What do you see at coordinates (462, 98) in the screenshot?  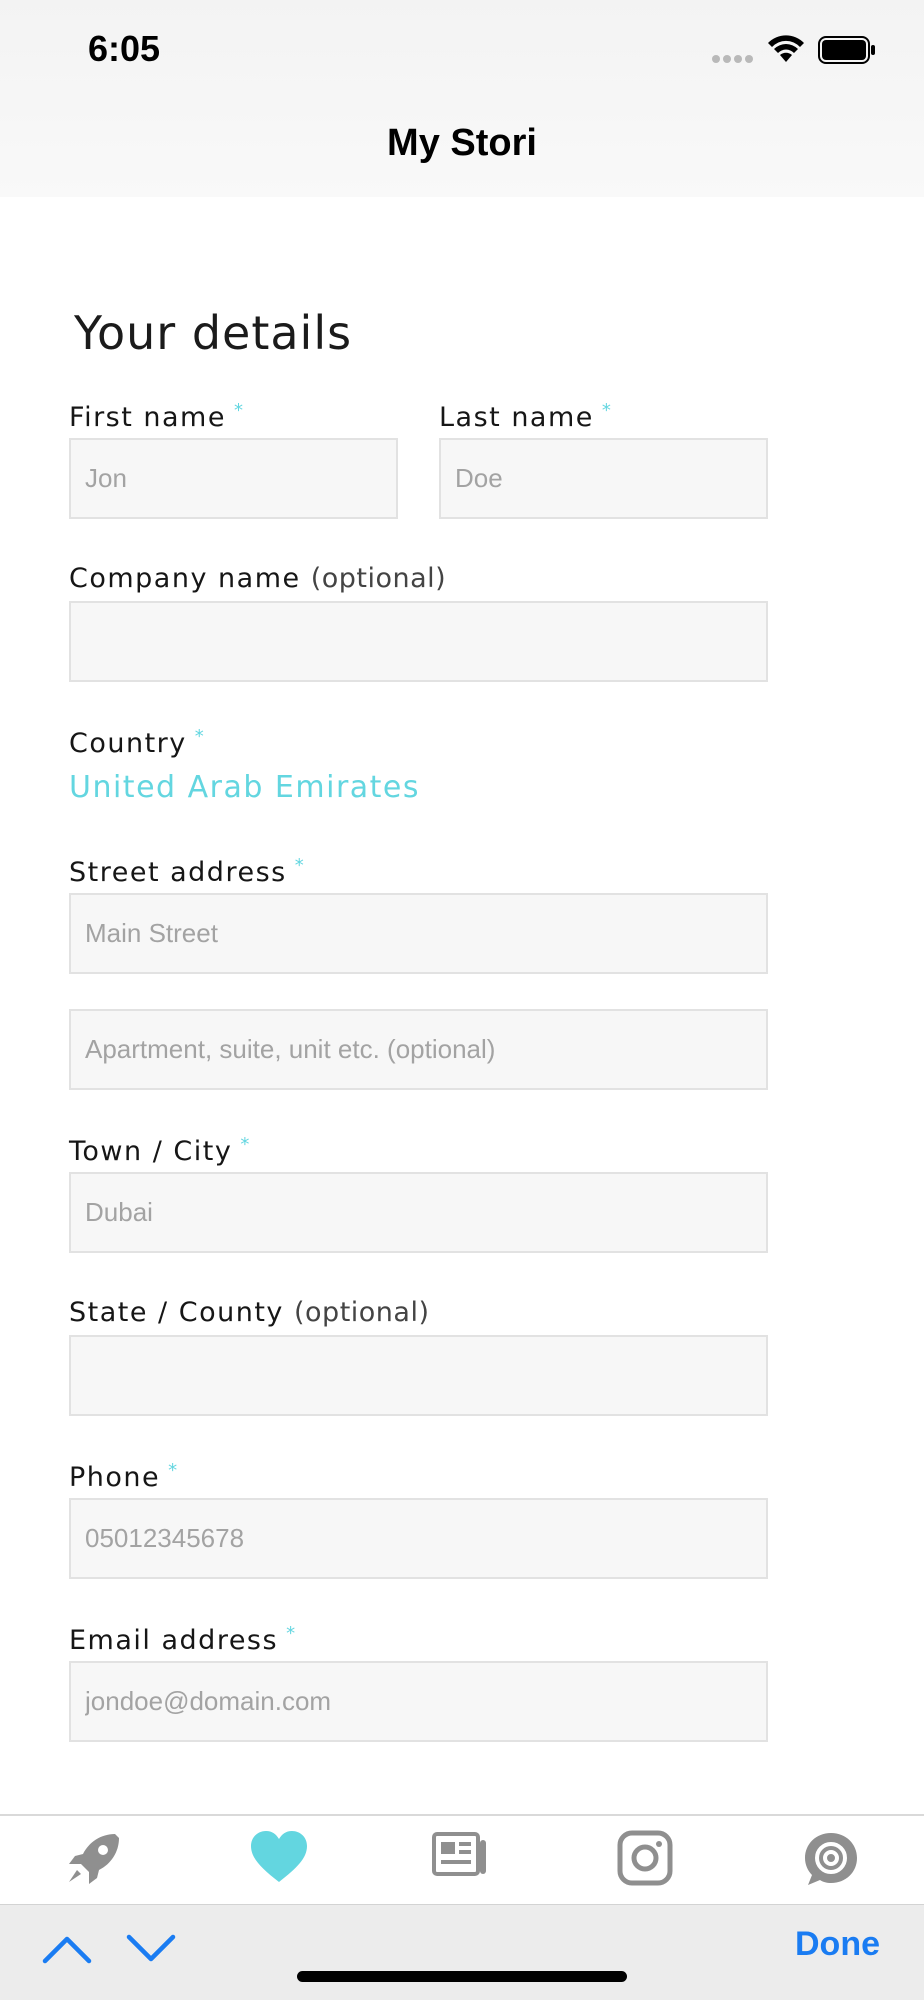 I see `top-header: 6:05 My Stori` at bounding box center [462, 98].